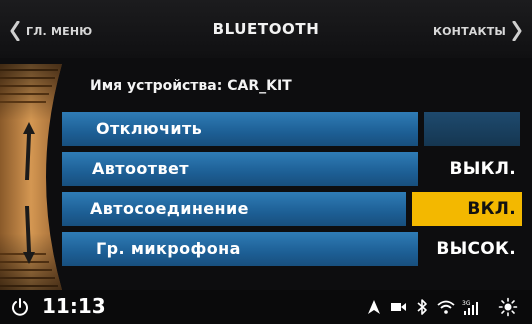  Describe the element at coordinates (398, 307) in the screenshot. I see `media-icon` at that location.